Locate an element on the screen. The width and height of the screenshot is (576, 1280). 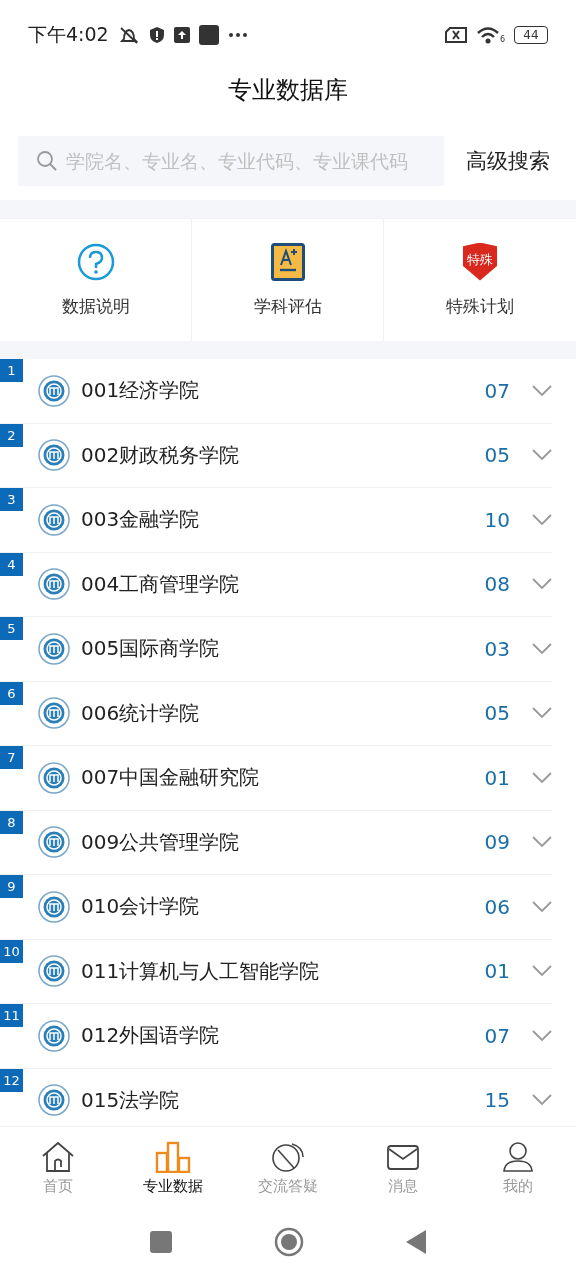
mute-icon is located at coordinates (128, 35).